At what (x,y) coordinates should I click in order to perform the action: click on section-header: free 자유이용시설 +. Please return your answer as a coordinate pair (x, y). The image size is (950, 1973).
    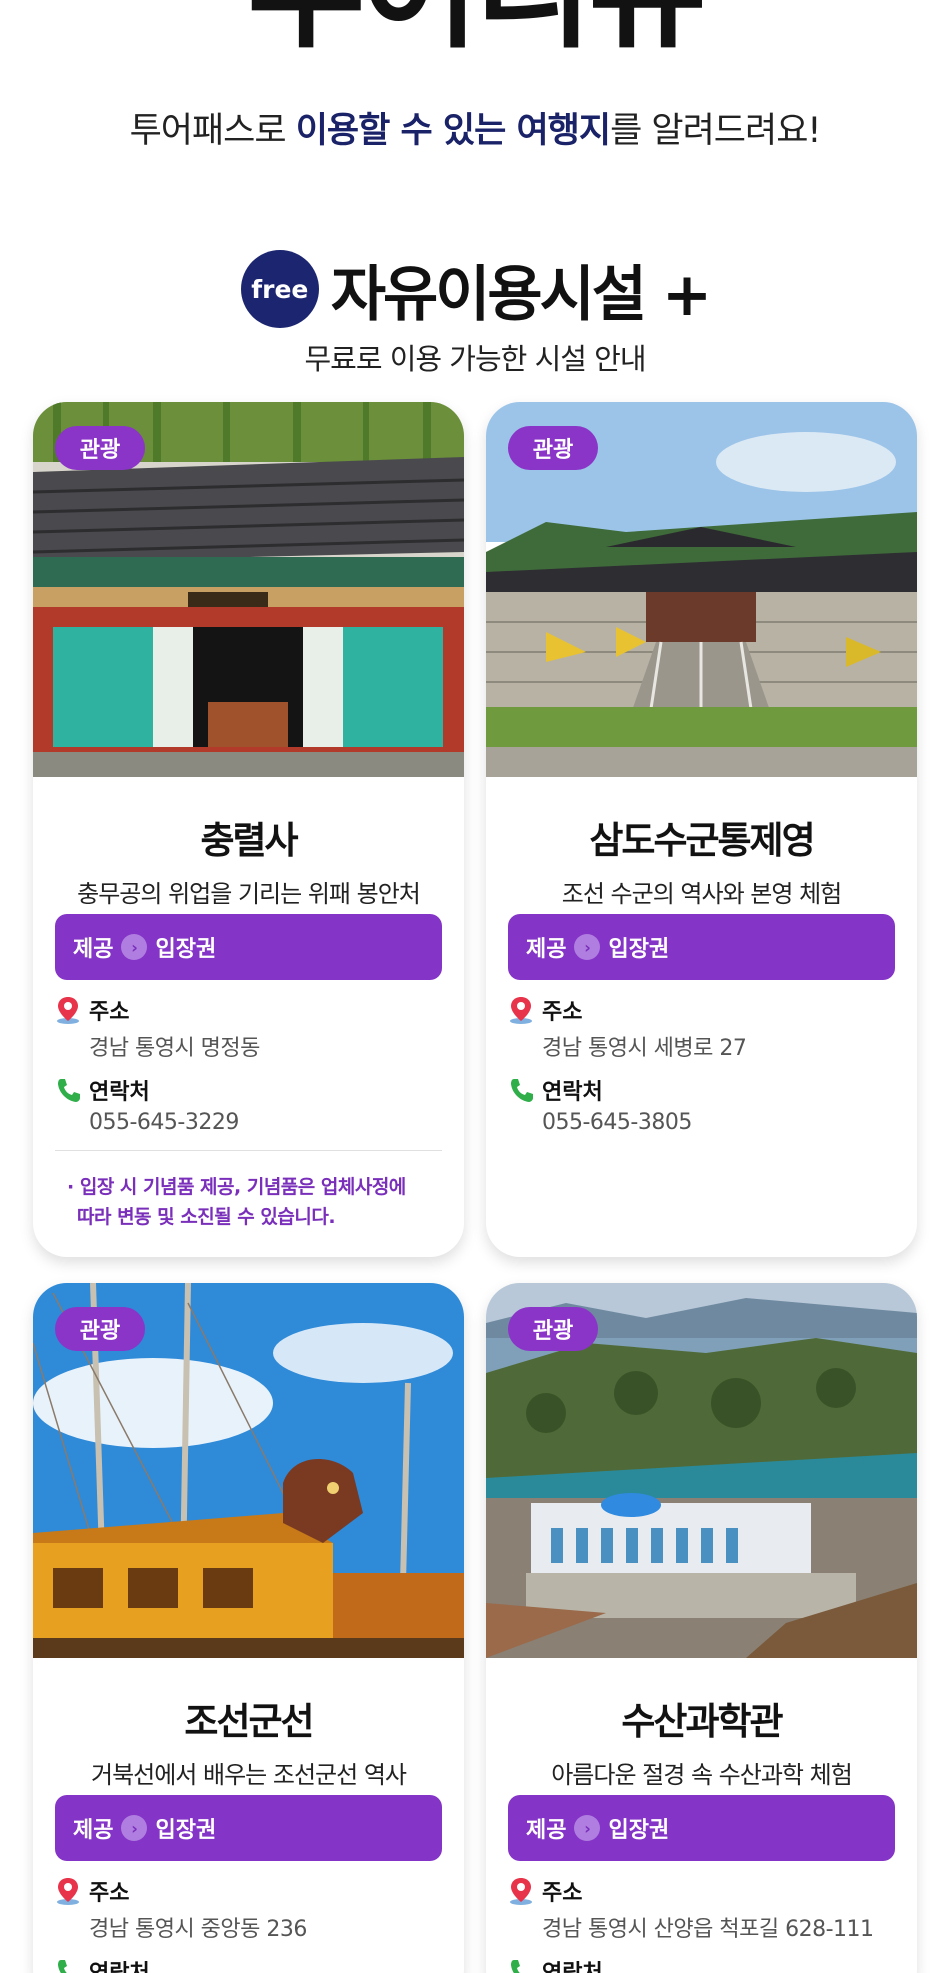
    Looking at the image, I should click on (475, 289).